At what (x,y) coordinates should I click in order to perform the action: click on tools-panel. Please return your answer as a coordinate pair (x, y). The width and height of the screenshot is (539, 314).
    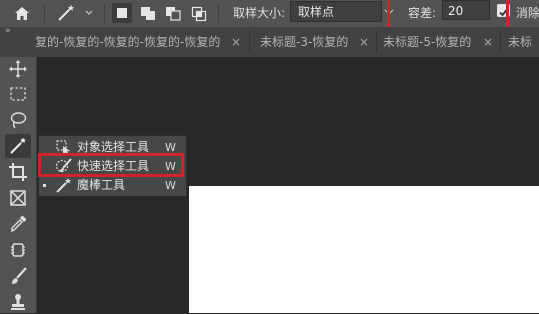
    Looking at the image, I should click on (18, 185).